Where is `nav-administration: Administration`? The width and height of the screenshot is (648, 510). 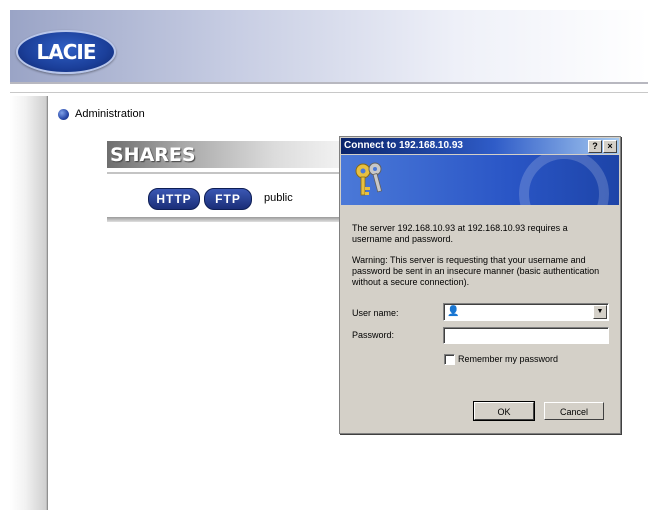 nav-administration: Administration is located at coordinates (101, 114).